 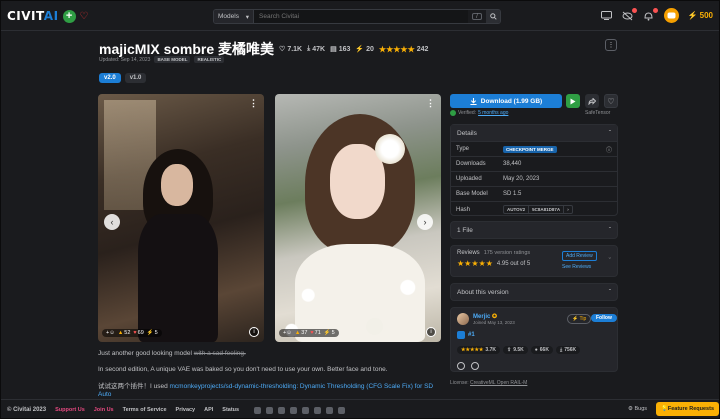 I want to click on buzz-balance: ⚡ 500, so click(x=700, y=15).